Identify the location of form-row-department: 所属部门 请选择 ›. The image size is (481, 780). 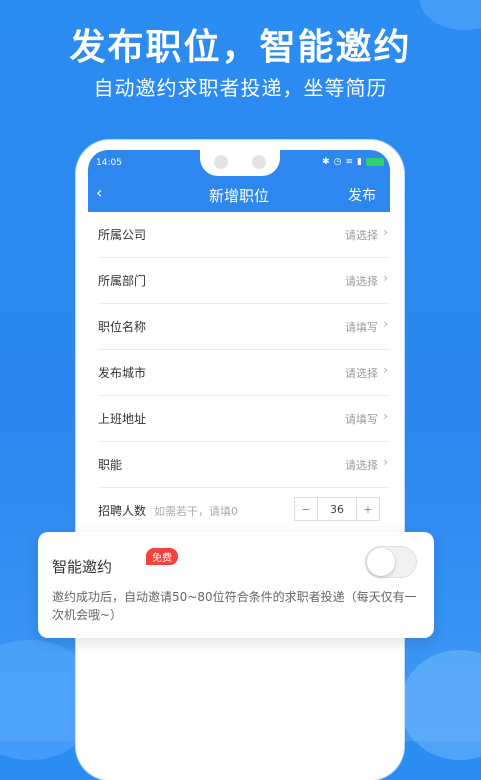
(244, 281).